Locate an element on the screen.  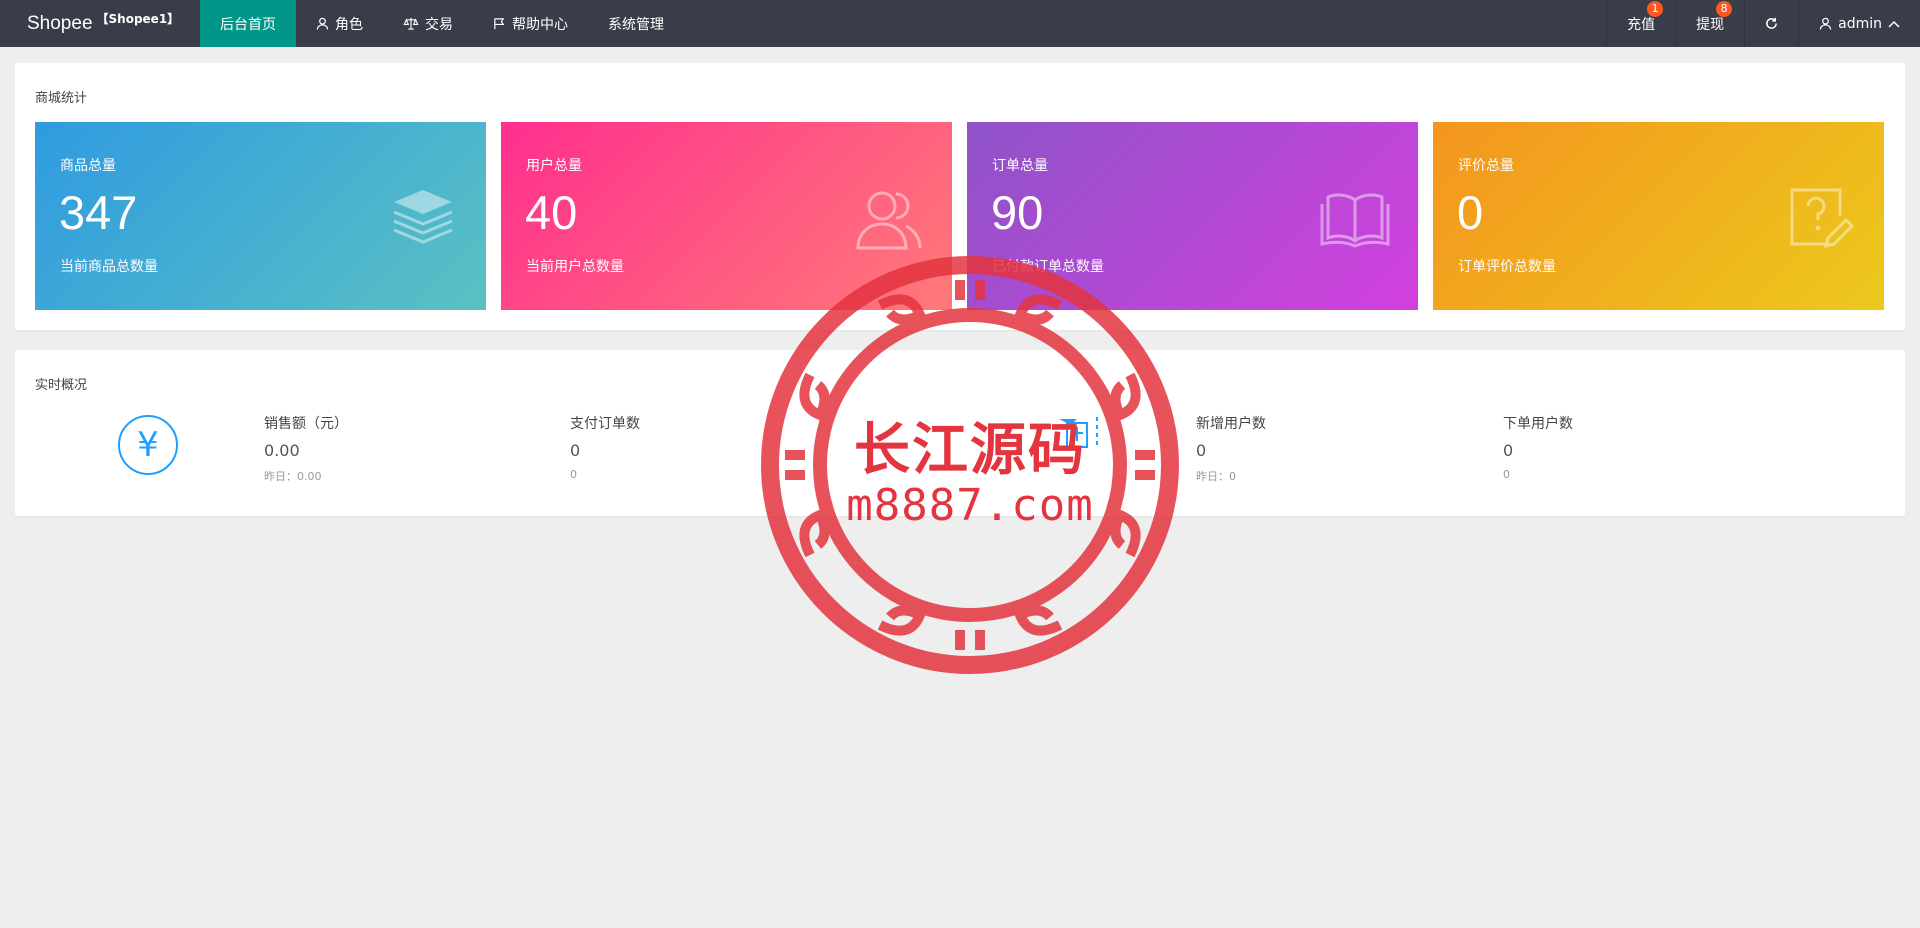
metric-prev: 昨日：0.00 is located at coordinates (293, 476).